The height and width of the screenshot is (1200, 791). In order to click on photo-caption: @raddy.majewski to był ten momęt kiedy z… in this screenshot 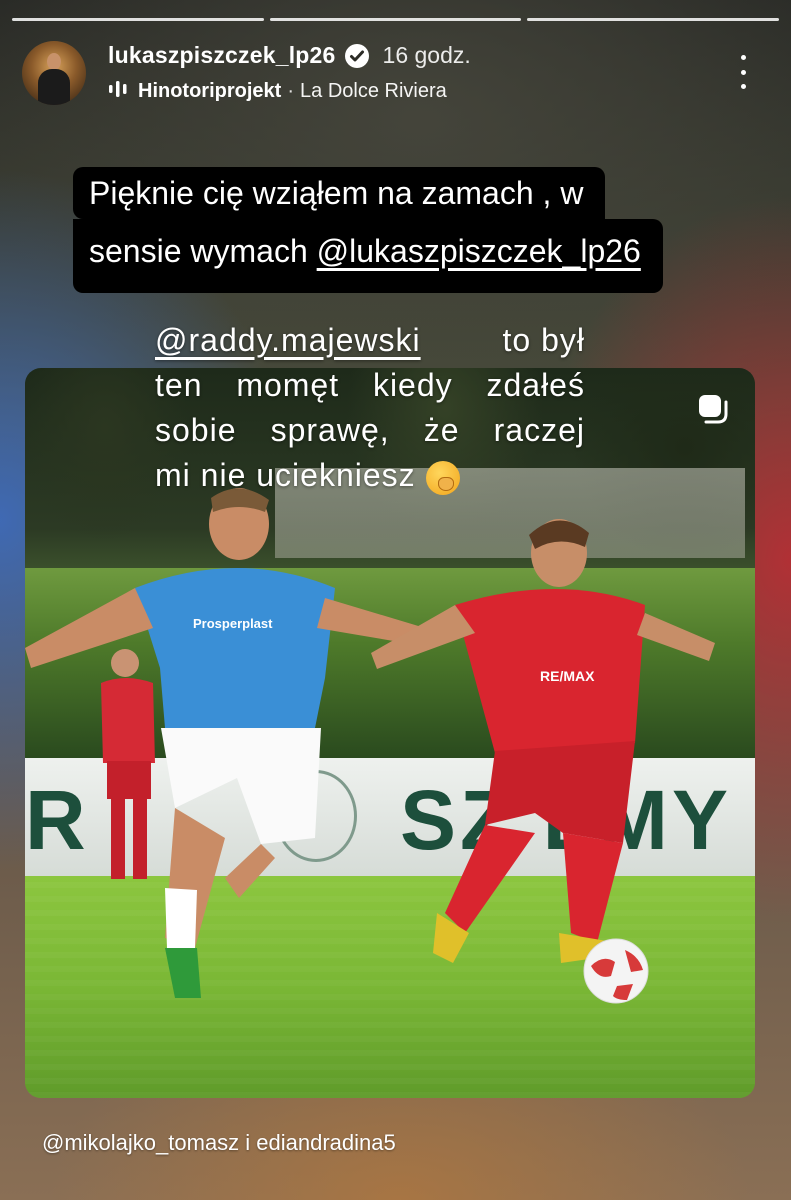, I will do `click(370, 408)`.